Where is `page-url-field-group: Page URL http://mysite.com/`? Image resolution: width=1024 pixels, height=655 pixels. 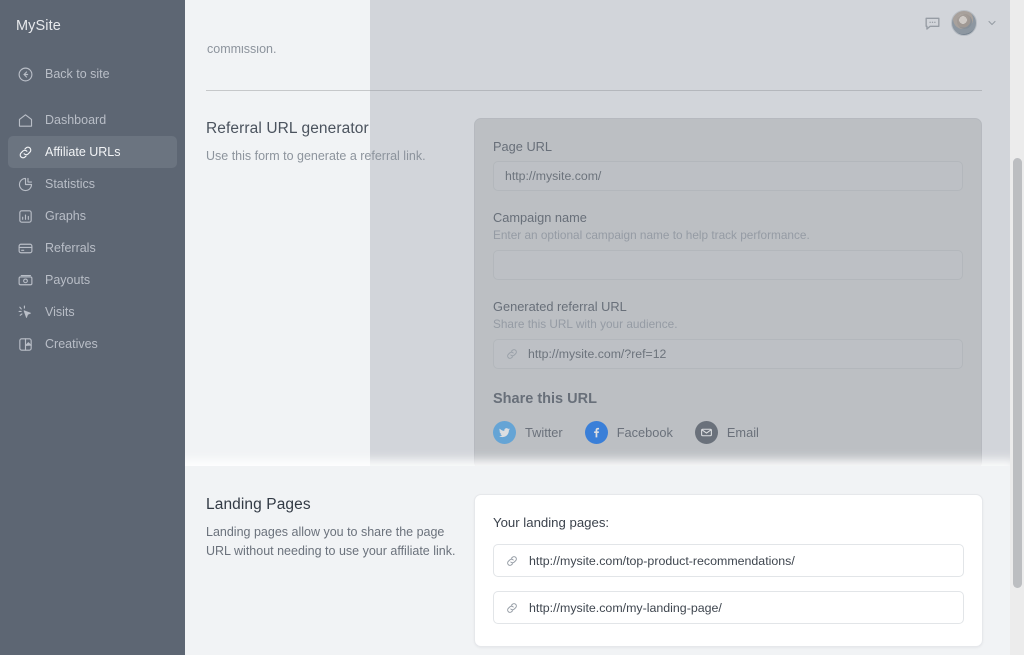 page-url-field-group: Page URL http://mysite.com/ is located at coordinates (728, 165).